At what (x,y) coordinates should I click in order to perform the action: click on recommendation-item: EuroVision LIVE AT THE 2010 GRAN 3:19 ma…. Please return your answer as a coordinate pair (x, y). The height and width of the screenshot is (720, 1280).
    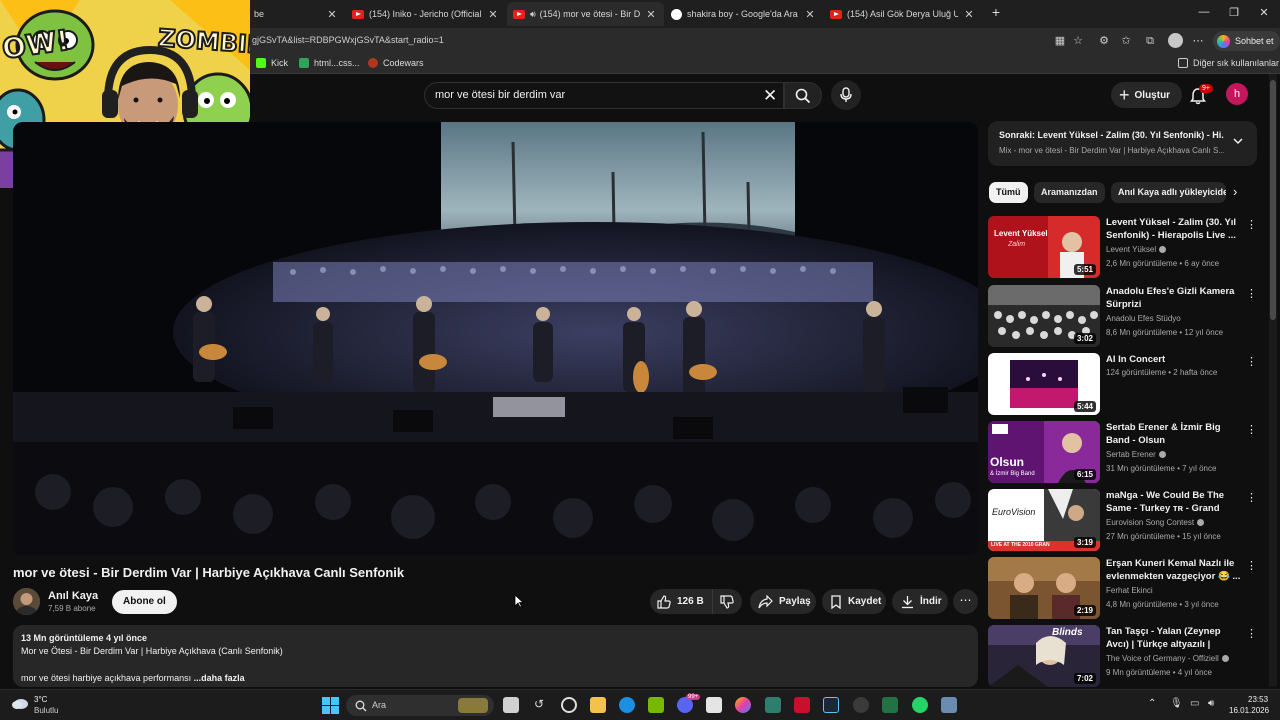
    Looking at the image, I should click on (1123, 521).